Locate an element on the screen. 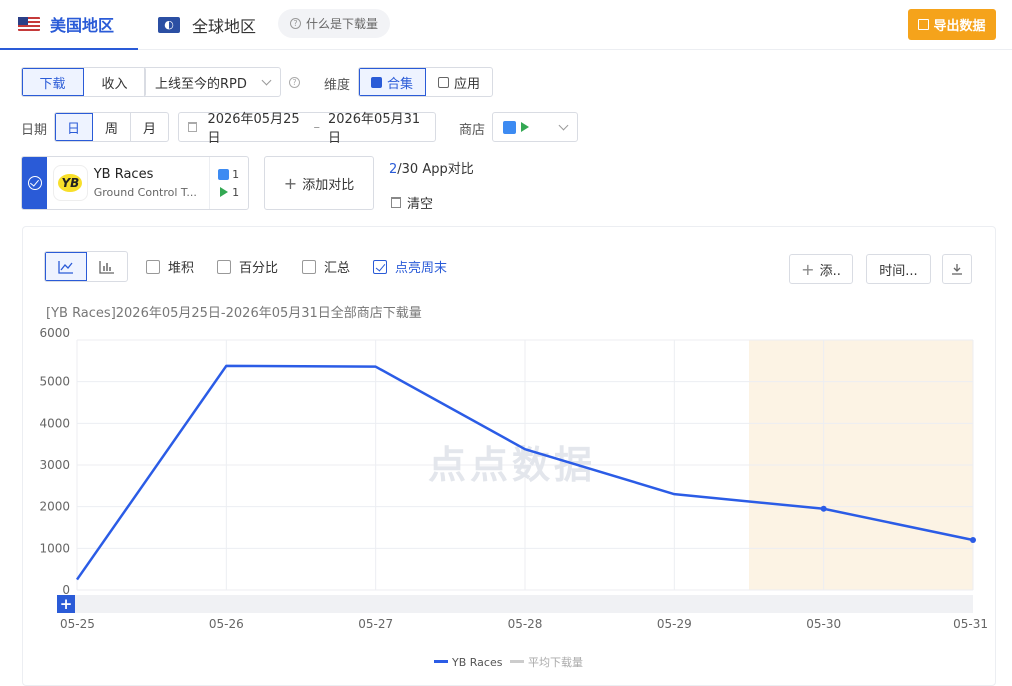 The width and height of the screenshot is (1012, 686). bar-chart-icon is located at coordinates (106, 267).